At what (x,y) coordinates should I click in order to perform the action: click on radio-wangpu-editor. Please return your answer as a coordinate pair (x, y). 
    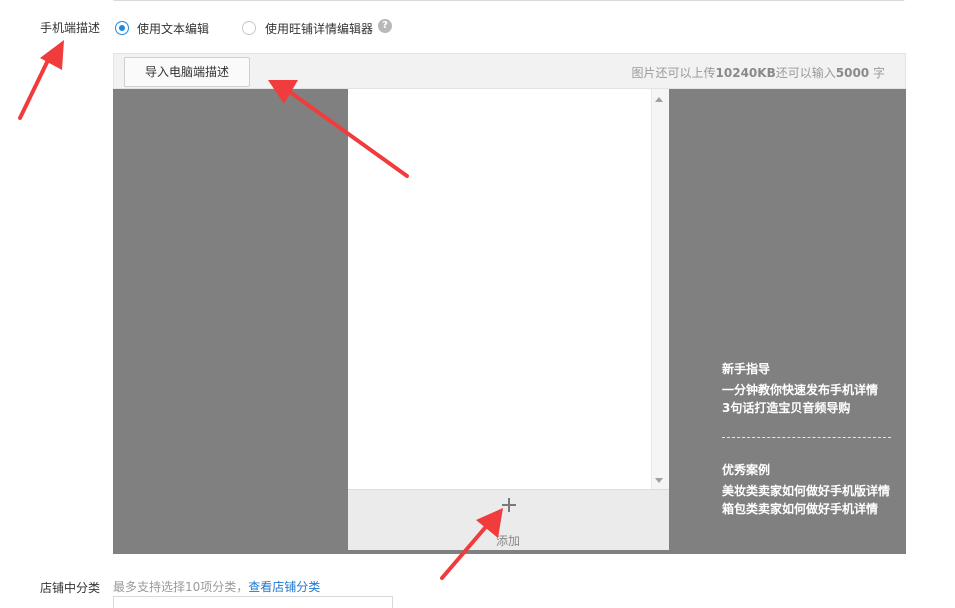
    Looking at the image, I should click on (249, 28).